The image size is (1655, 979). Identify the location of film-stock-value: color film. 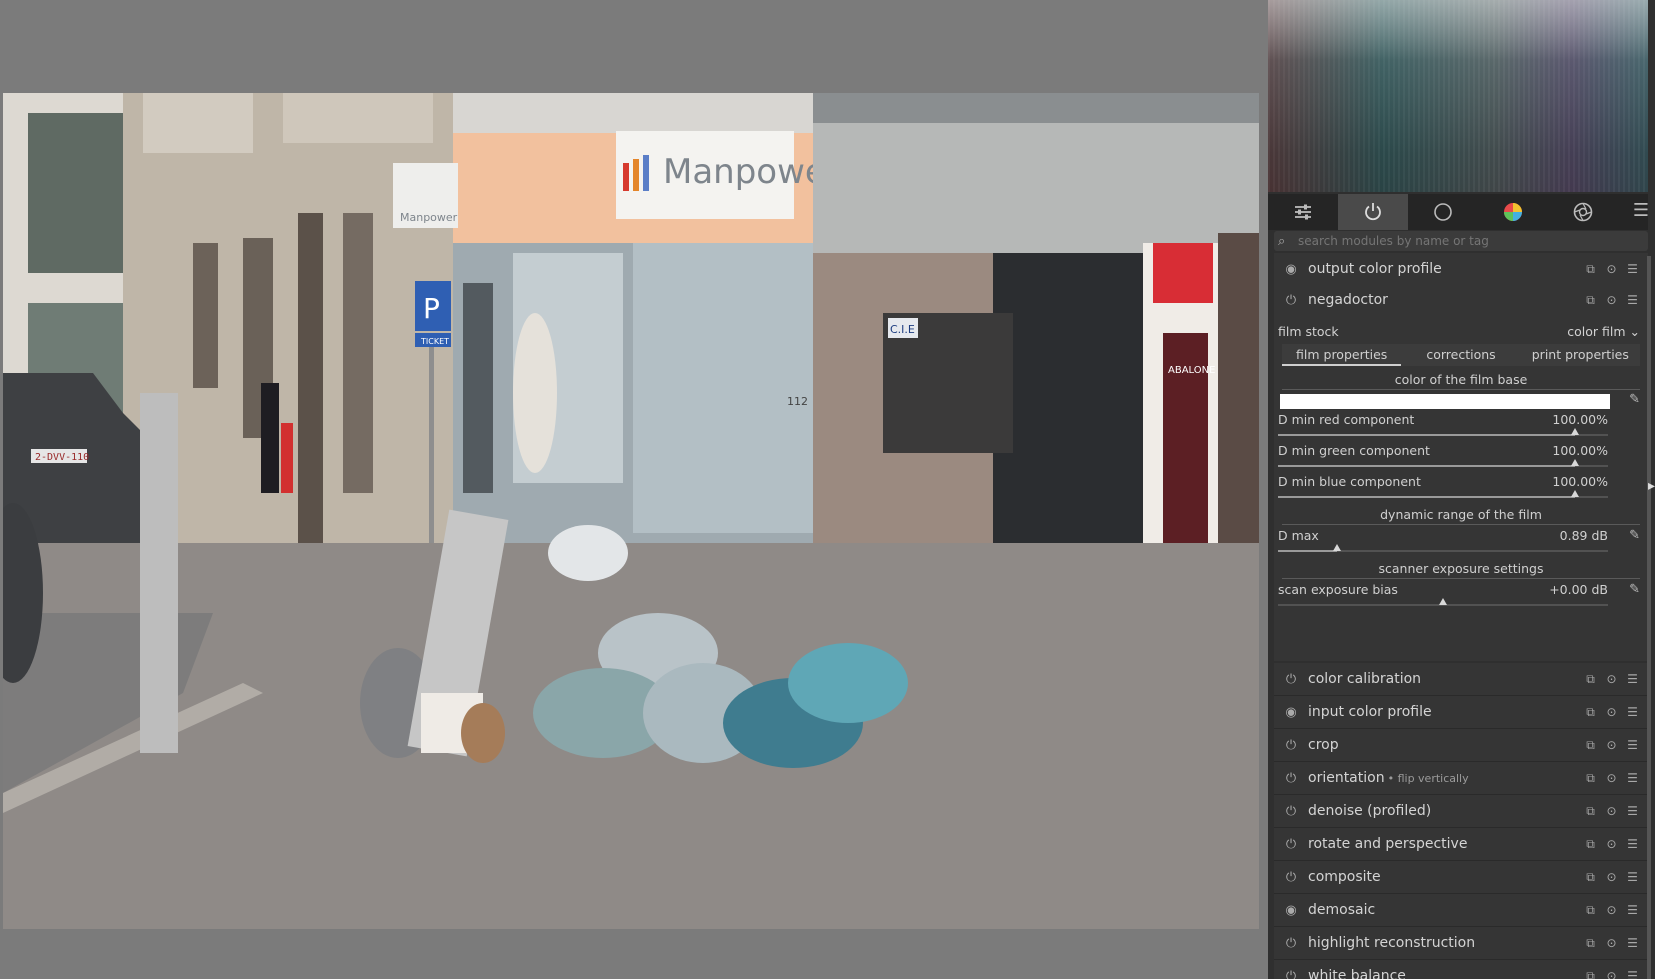
(1596, 331).